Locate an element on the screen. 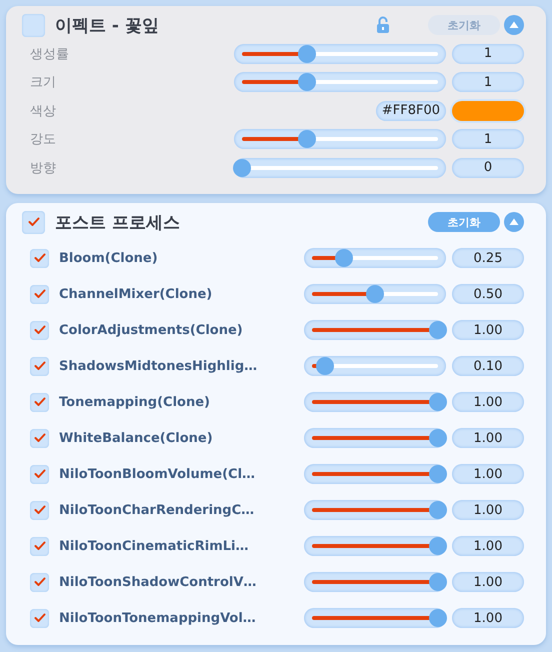 This screenshot has width=552, height=652. property-label: 강도 is located at coordinates (42, 139).